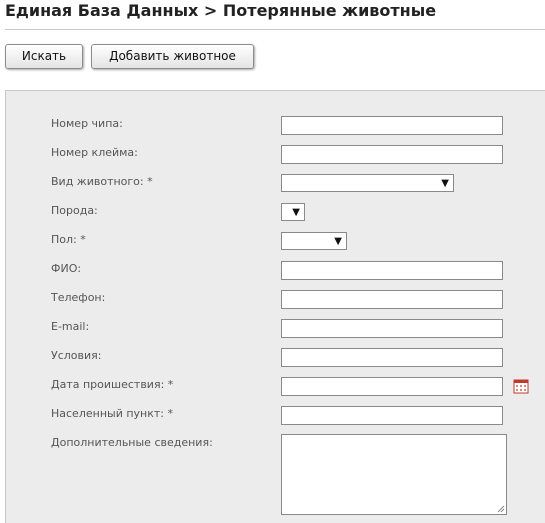 This screenshot has width=545, height=523. What do you see at coordinates (392, 299) in the screenshot?
I see `phone-field` at bounding box center [392, 299].